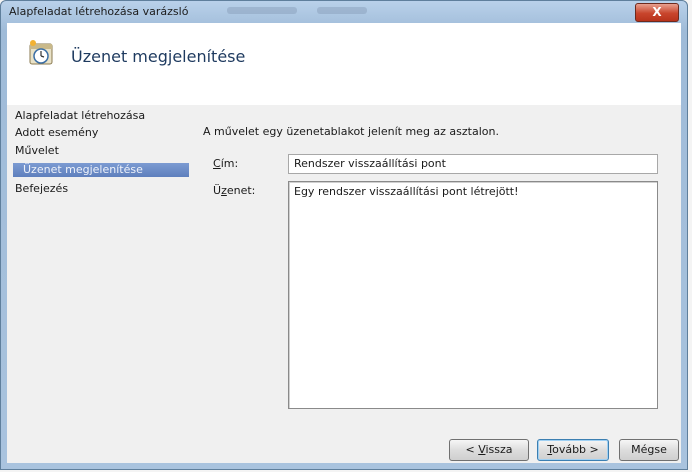 Image resolution: width=692 pixels, height=472 pixels. Describe the element at coordinates (489, 450) in the screenshot. I see `back-button: < Vissza` at that location.